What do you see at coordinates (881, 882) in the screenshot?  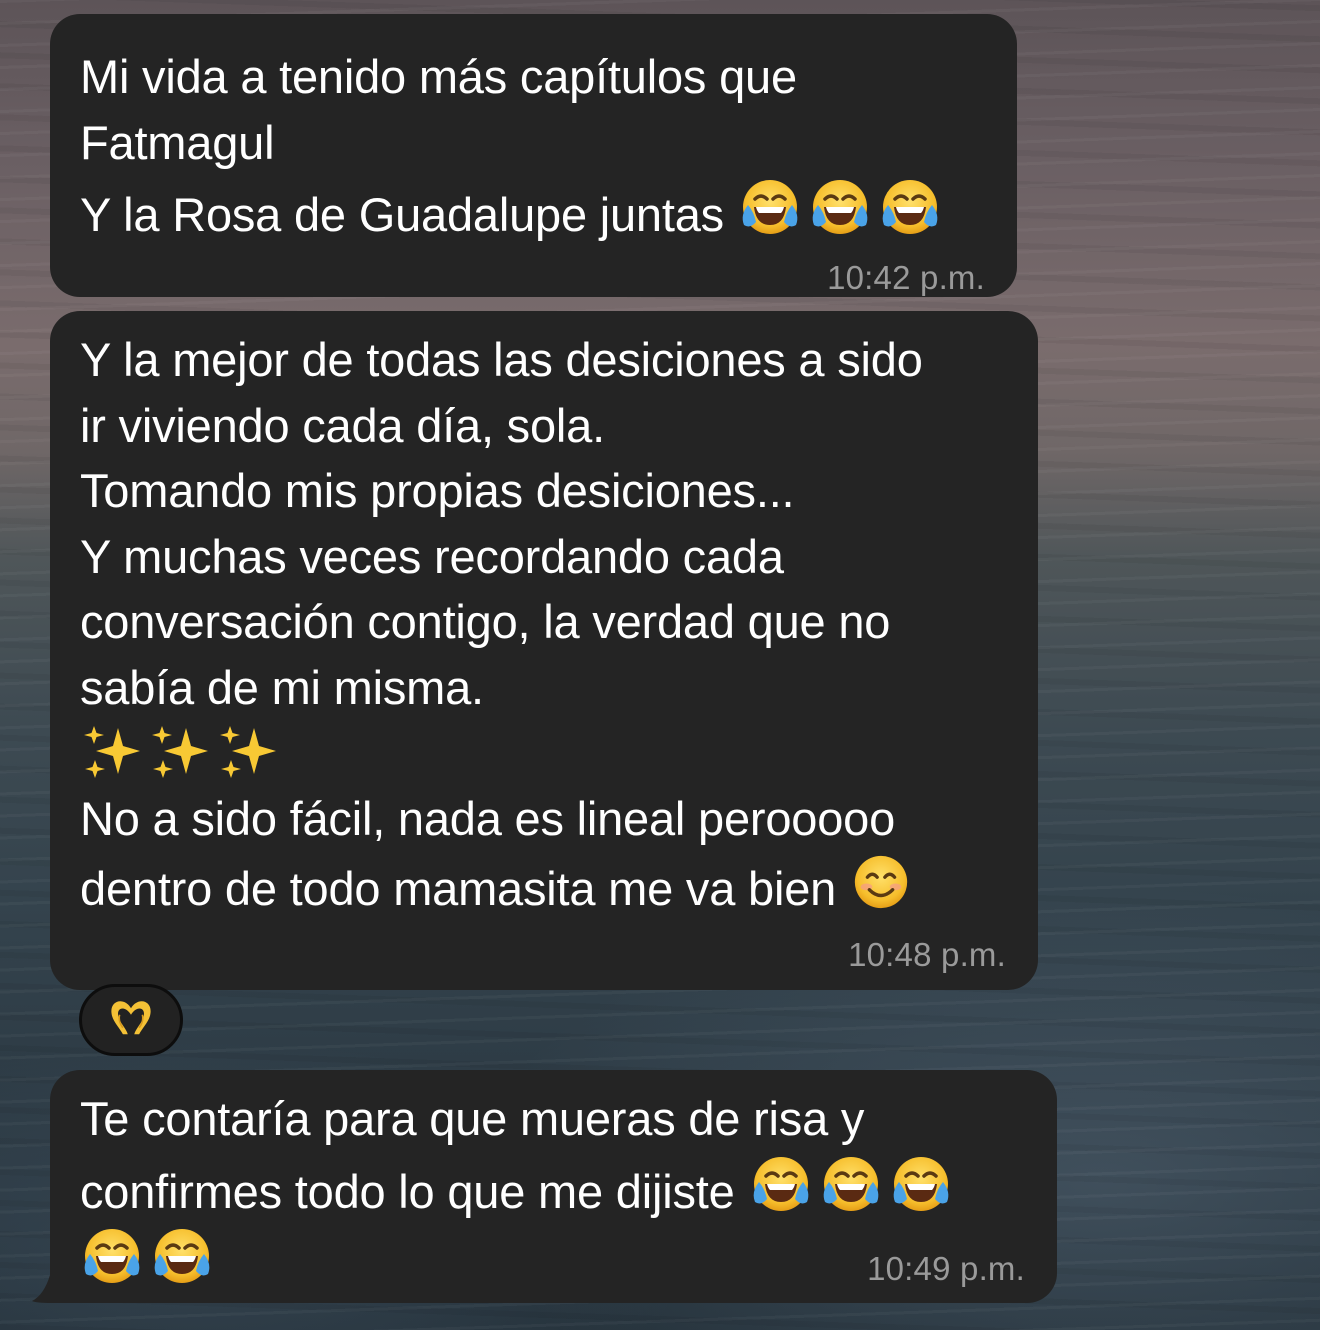 I see `smiling-face-with-smiling-eyes-icon` at bounding box center [881, 882].